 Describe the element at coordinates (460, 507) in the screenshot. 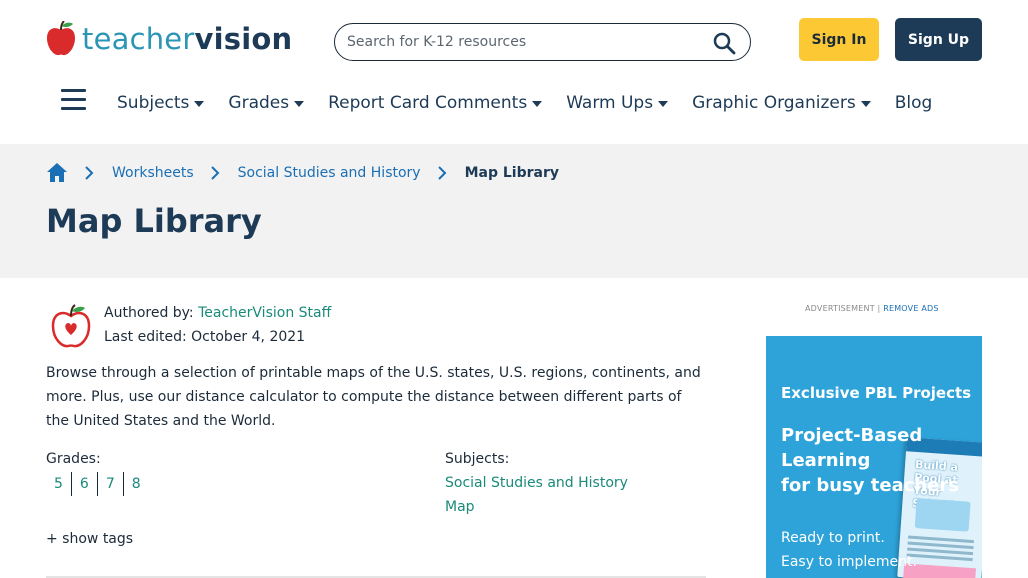

I see `subject-link-map: Map` at that location.